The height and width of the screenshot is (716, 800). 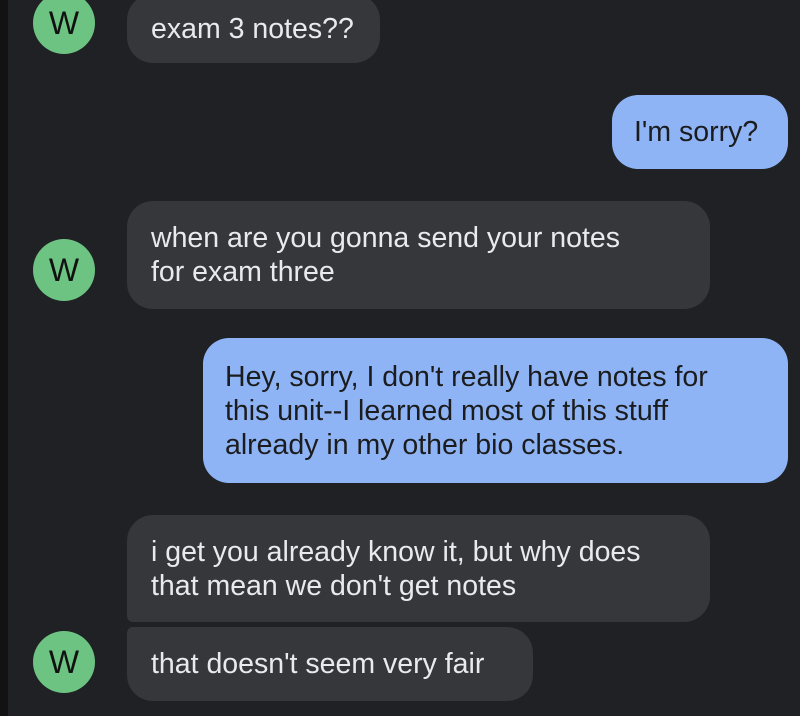 I want to click on message-bubble-incoming: that doesn't seem very fair, so click(x=330, y=664).